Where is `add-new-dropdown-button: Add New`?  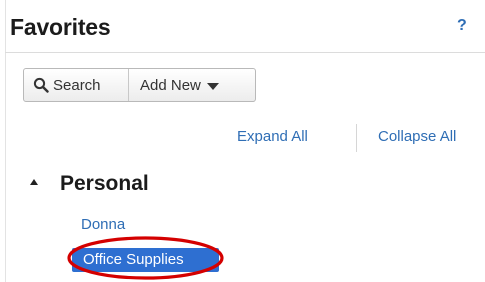 add-new-dropdown-button: Add New is located at coordinates (192, 85).